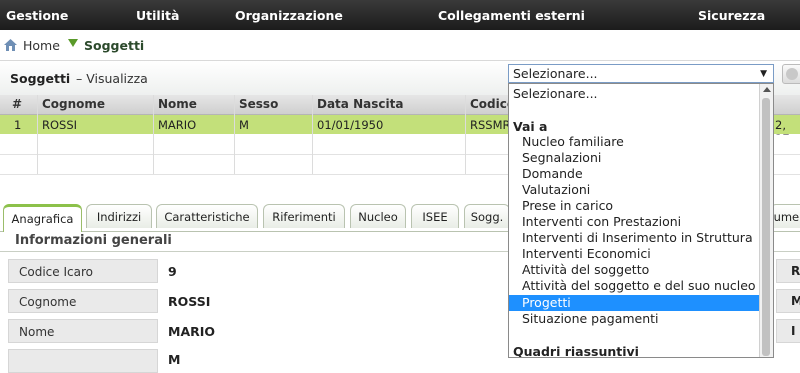 Image resolution: width=800 pixels, height=373 pixels. What do you see at coordinates (40, 78) in the screenshot?
I see `page-title: Soggetti` at bounding box center [40, 78].